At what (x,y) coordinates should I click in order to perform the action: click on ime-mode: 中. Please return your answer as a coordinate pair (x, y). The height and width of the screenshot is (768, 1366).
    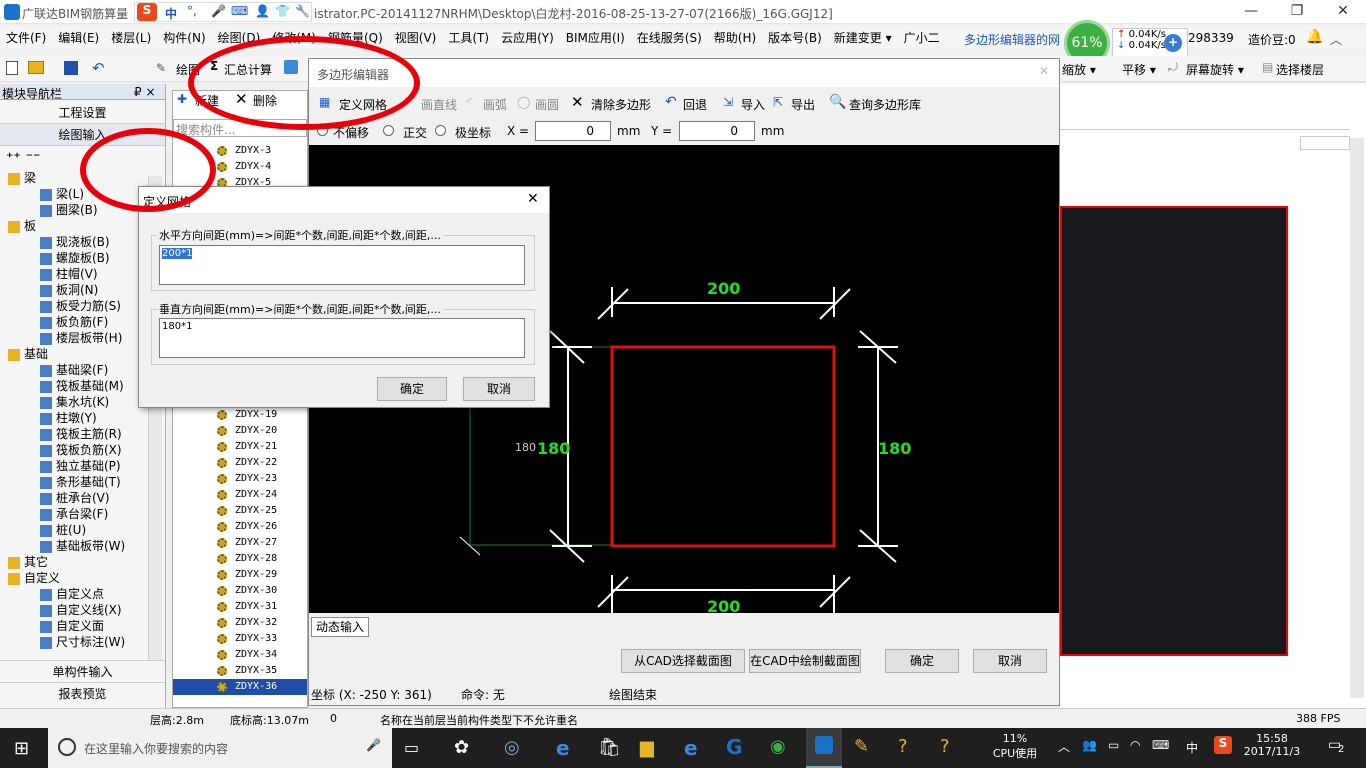
    Looking at the image, I should click on (171, 13).